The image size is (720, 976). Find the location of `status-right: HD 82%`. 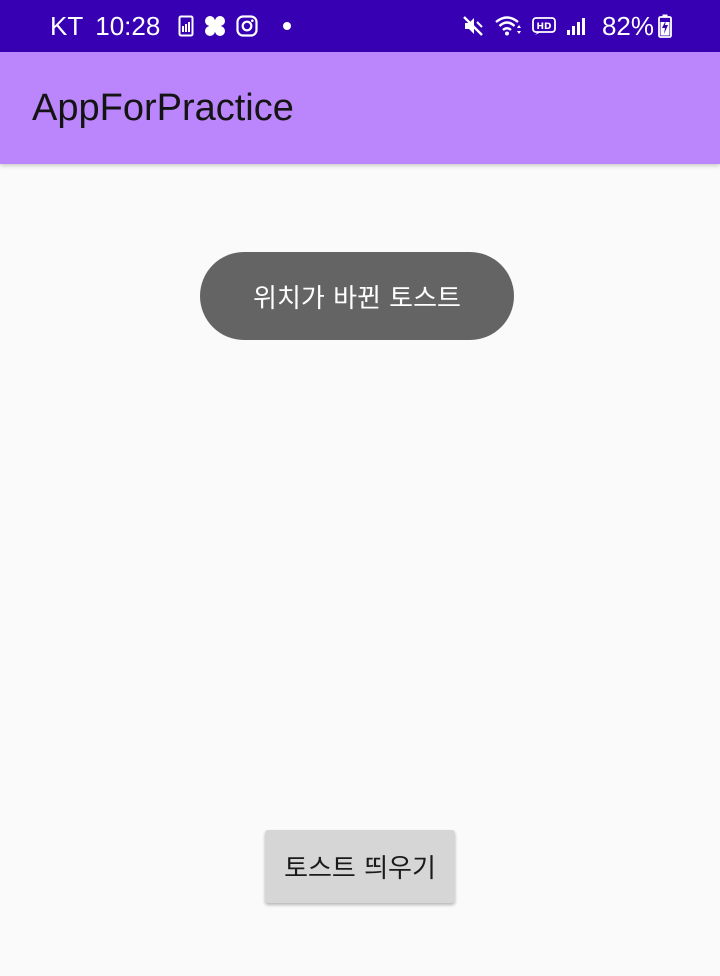

status-right: HD 82% is located at coordinates (567, 26).